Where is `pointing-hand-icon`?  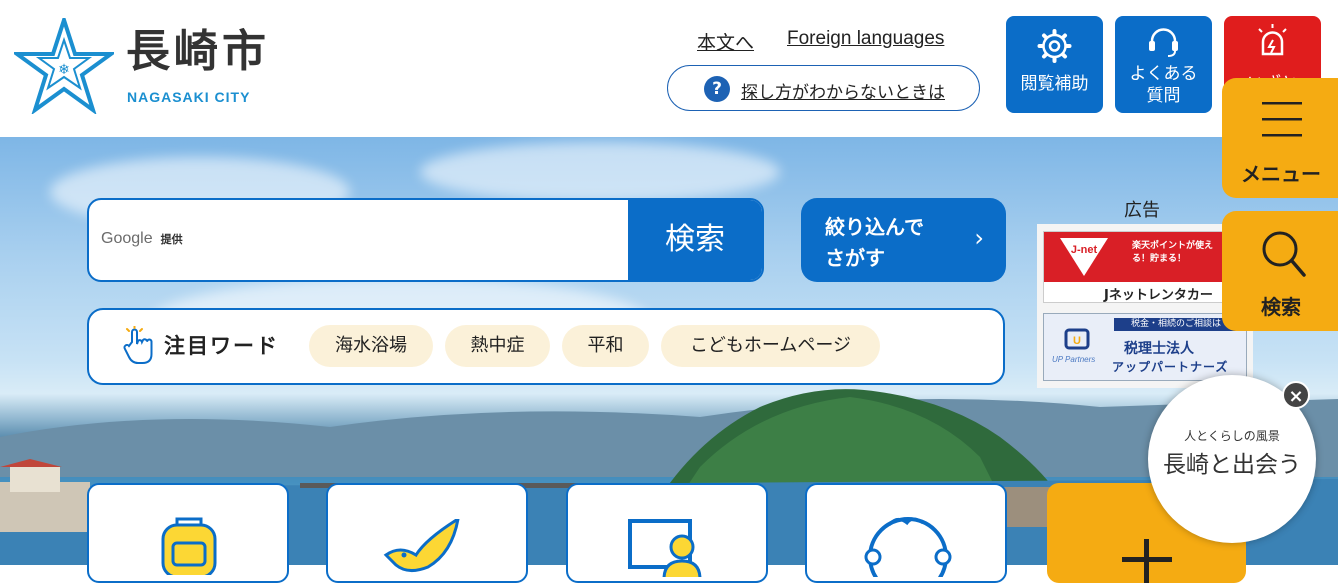
pointing-hand-icon is located at coordinates (138, 345).